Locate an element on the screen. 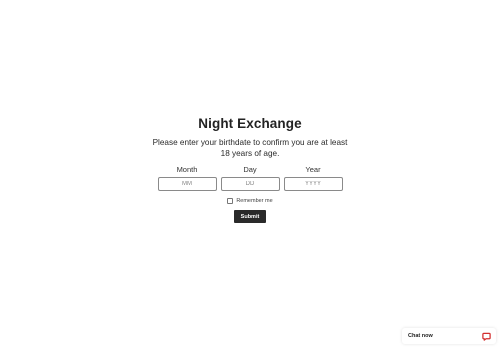  site-title: Night Exchange is located at coordinates (250, 123).